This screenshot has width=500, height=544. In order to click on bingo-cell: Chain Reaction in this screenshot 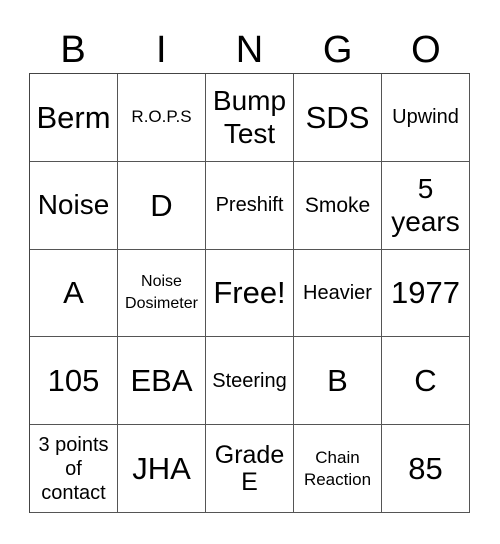, I will do `click(338, 469)`.